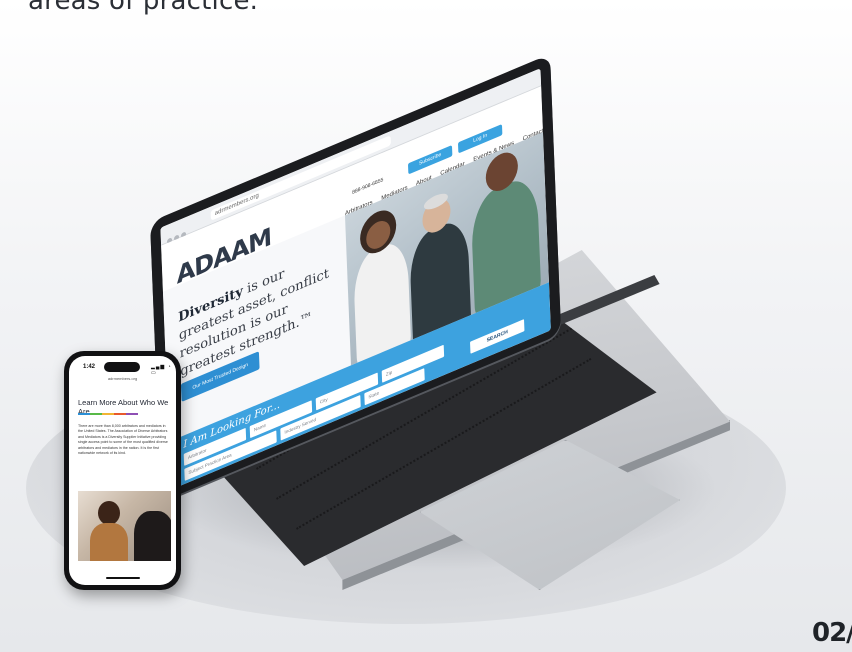 This screenshot has width=852, height=652. What do you see at coordinates (161, 370) in the screenshot?
I see `phone-status-icons: ▂▄▆ ◔ ▭` at bounding box center [161, 370].